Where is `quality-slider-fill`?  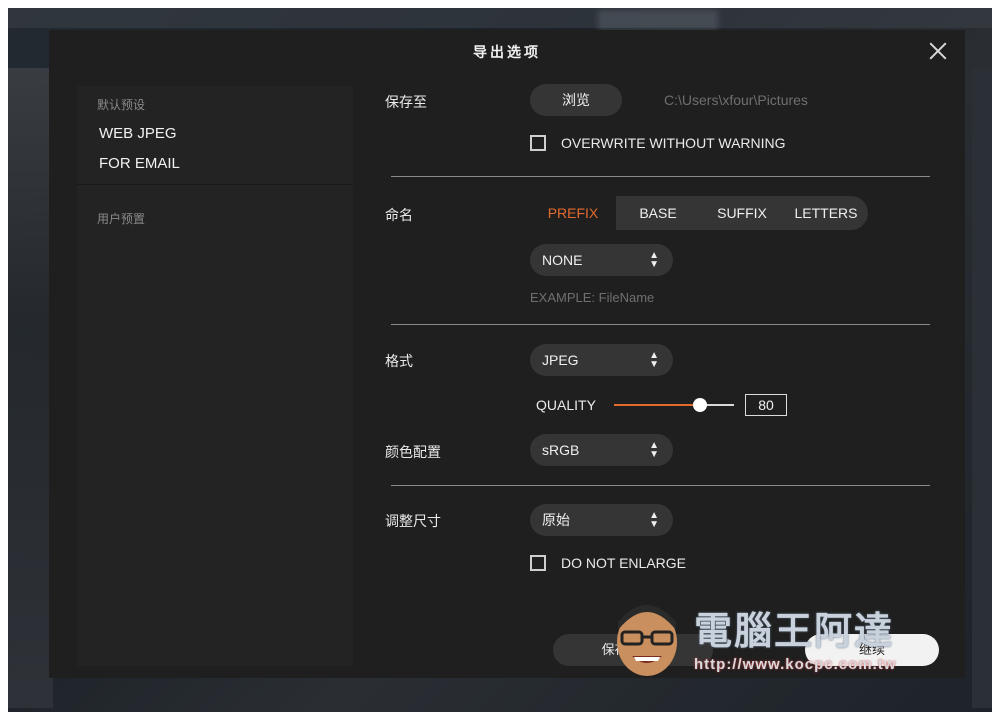 quality-slider-fill is located at coordinates (657, 405).